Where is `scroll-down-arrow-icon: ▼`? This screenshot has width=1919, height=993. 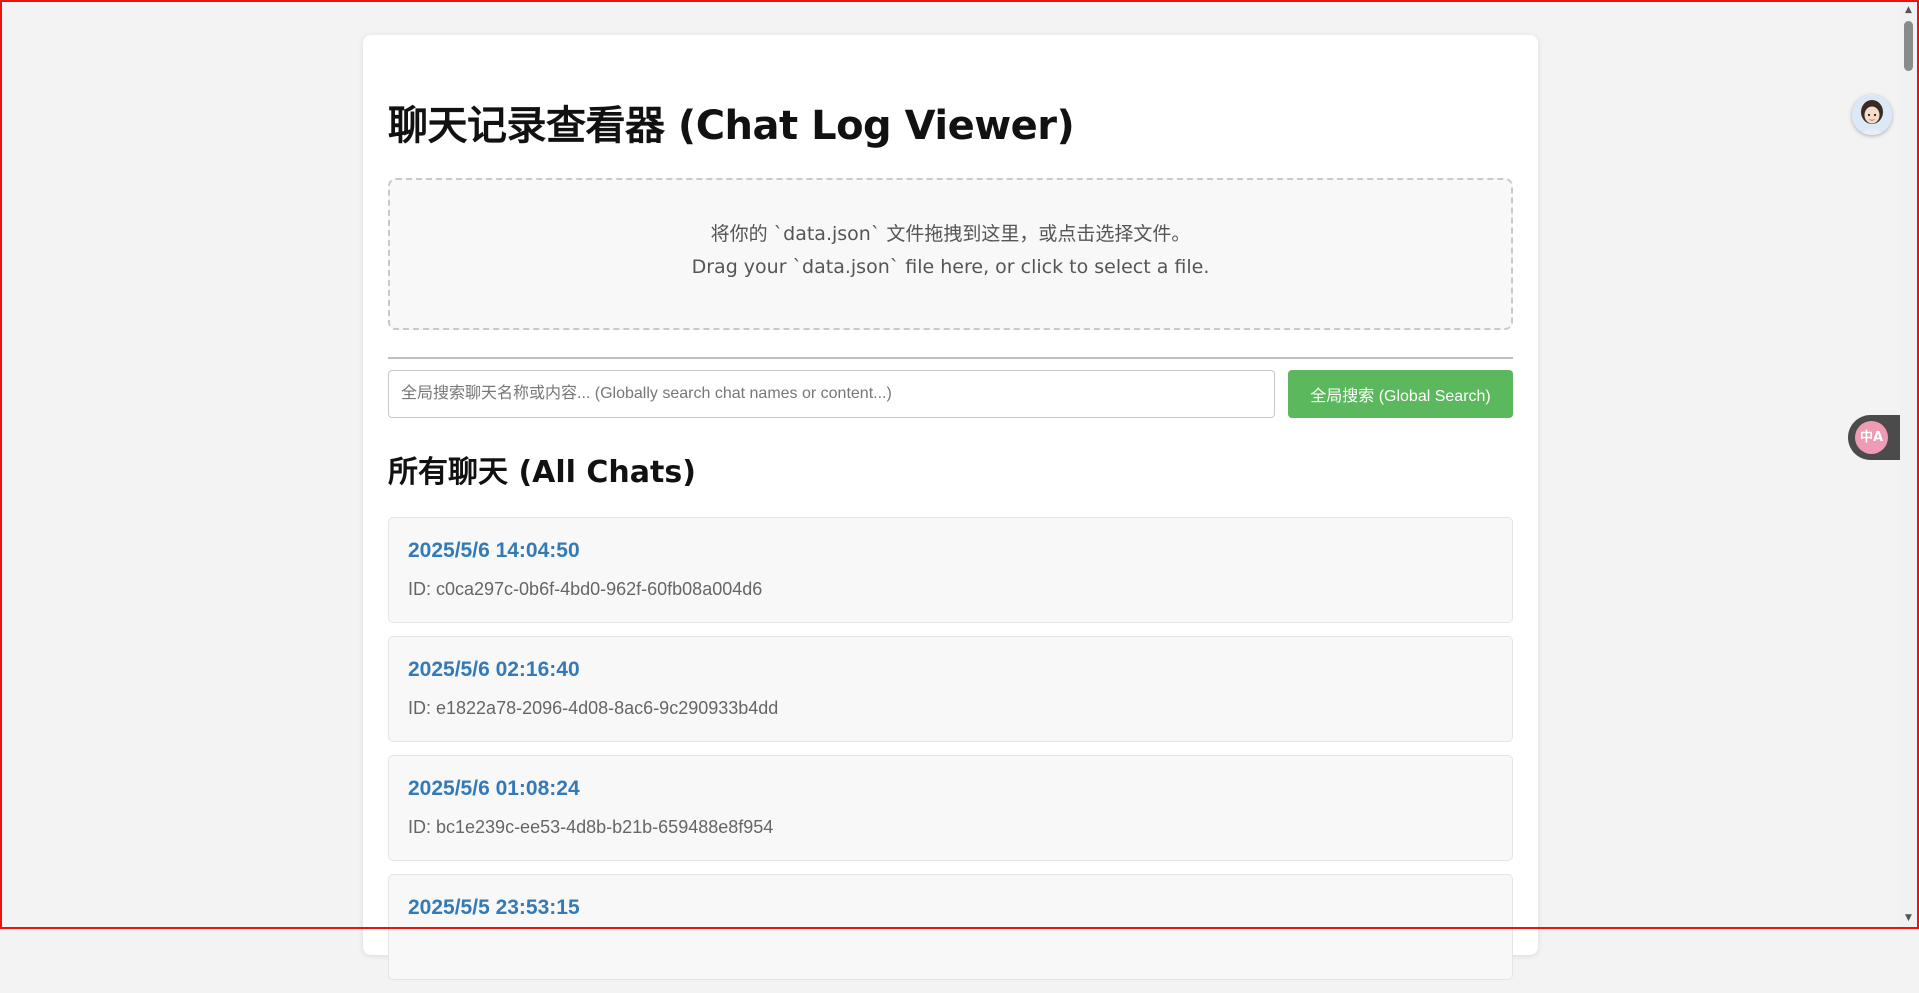 scroll-down-arrow-icon: ▼ is located at coordinates (1908, 918).